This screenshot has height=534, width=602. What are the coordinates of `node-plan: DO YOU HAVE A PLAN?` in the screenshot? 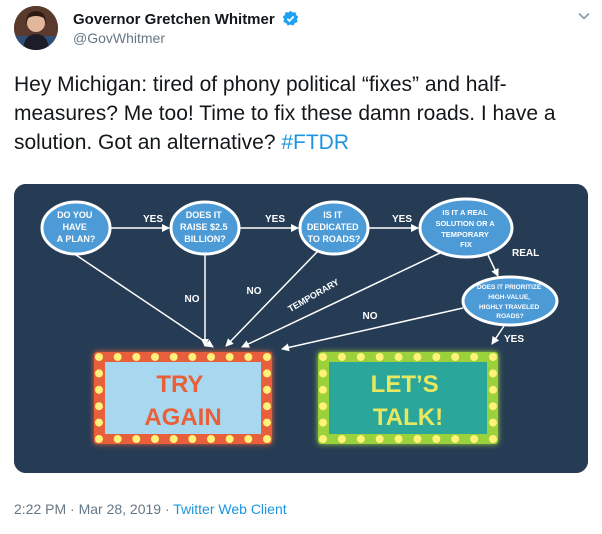 It's located at (76, 228).